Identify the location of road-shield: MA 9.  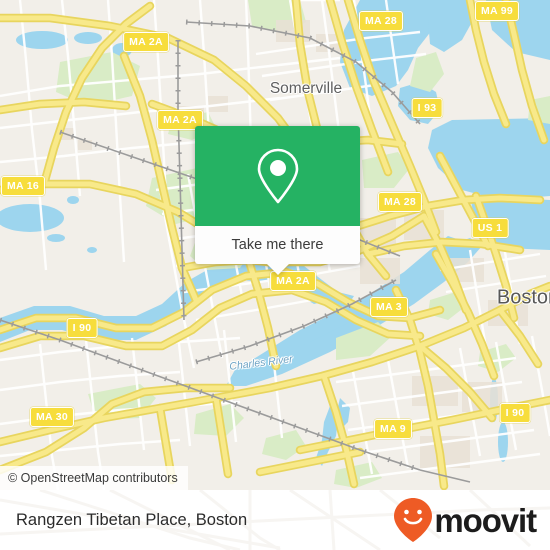
(393, 429).